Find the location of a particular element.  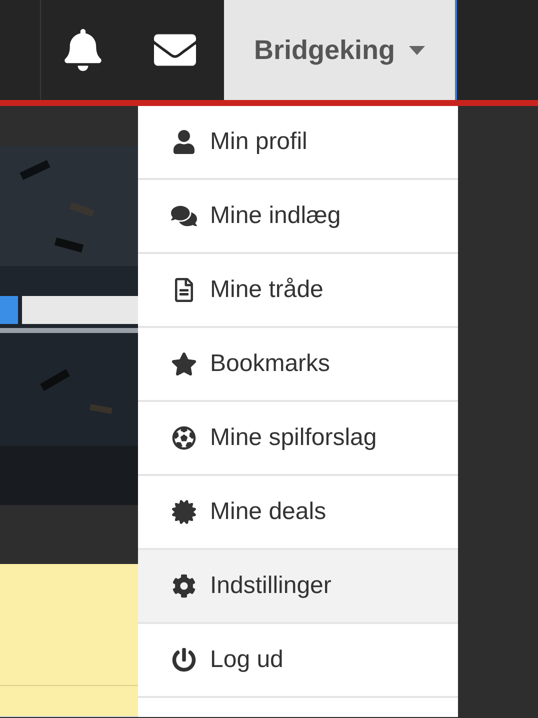

user-menu-button: Bridgeking is located at coordinates (340, 50).